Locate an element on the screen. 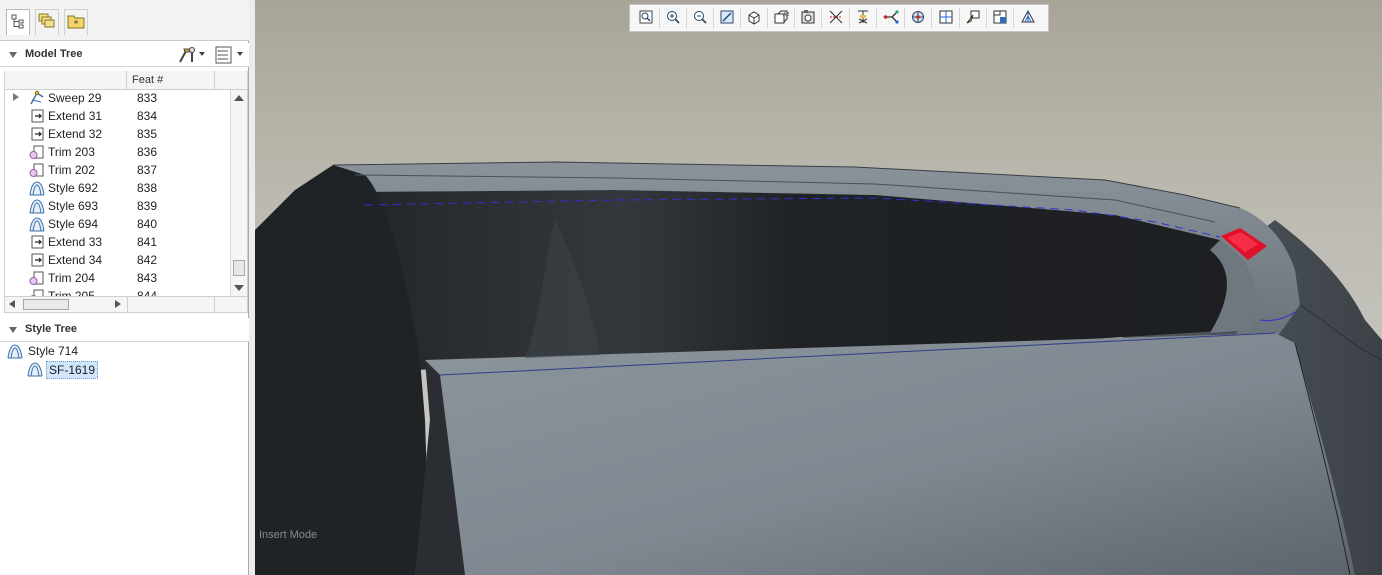  axis-display-icon is located at coordinates (891, 18).